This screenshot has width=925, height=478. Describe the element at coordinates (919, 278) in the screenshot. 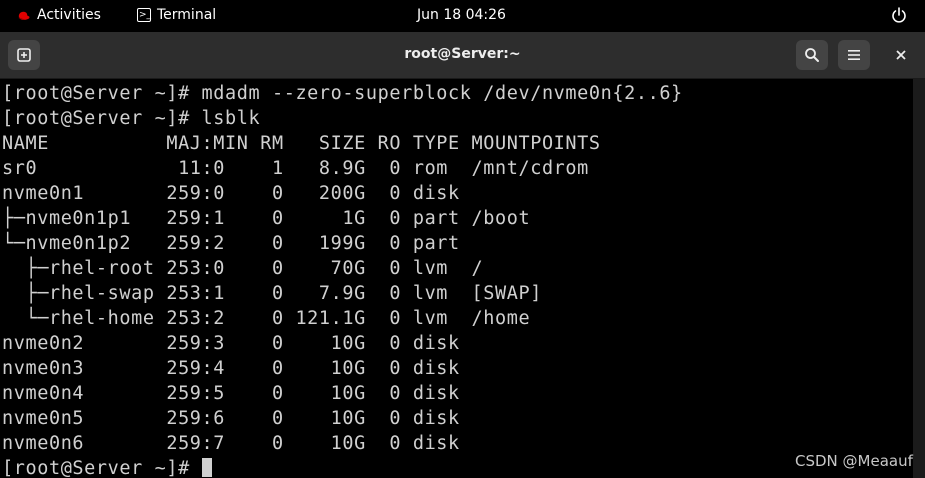

I see `terminal-scrollbar` at that location.